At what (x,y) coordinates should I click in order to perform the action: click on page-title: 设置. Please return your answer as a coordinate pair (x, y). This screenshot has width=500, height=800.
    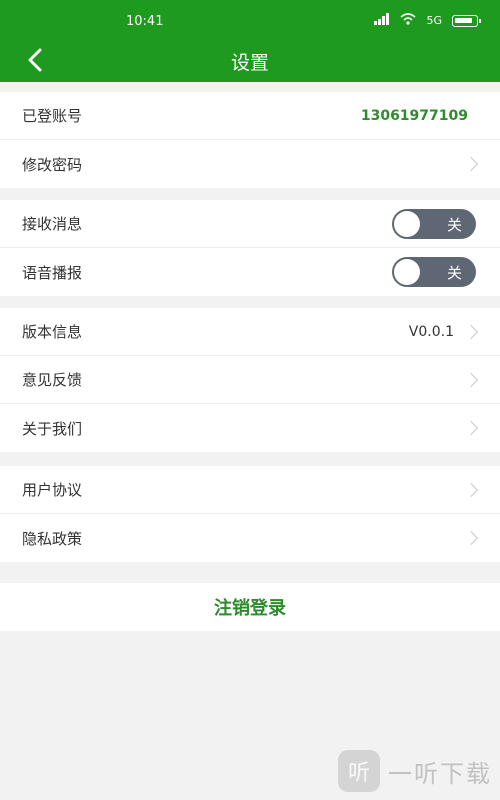
    Looking at the image, I should click on (249, 63).